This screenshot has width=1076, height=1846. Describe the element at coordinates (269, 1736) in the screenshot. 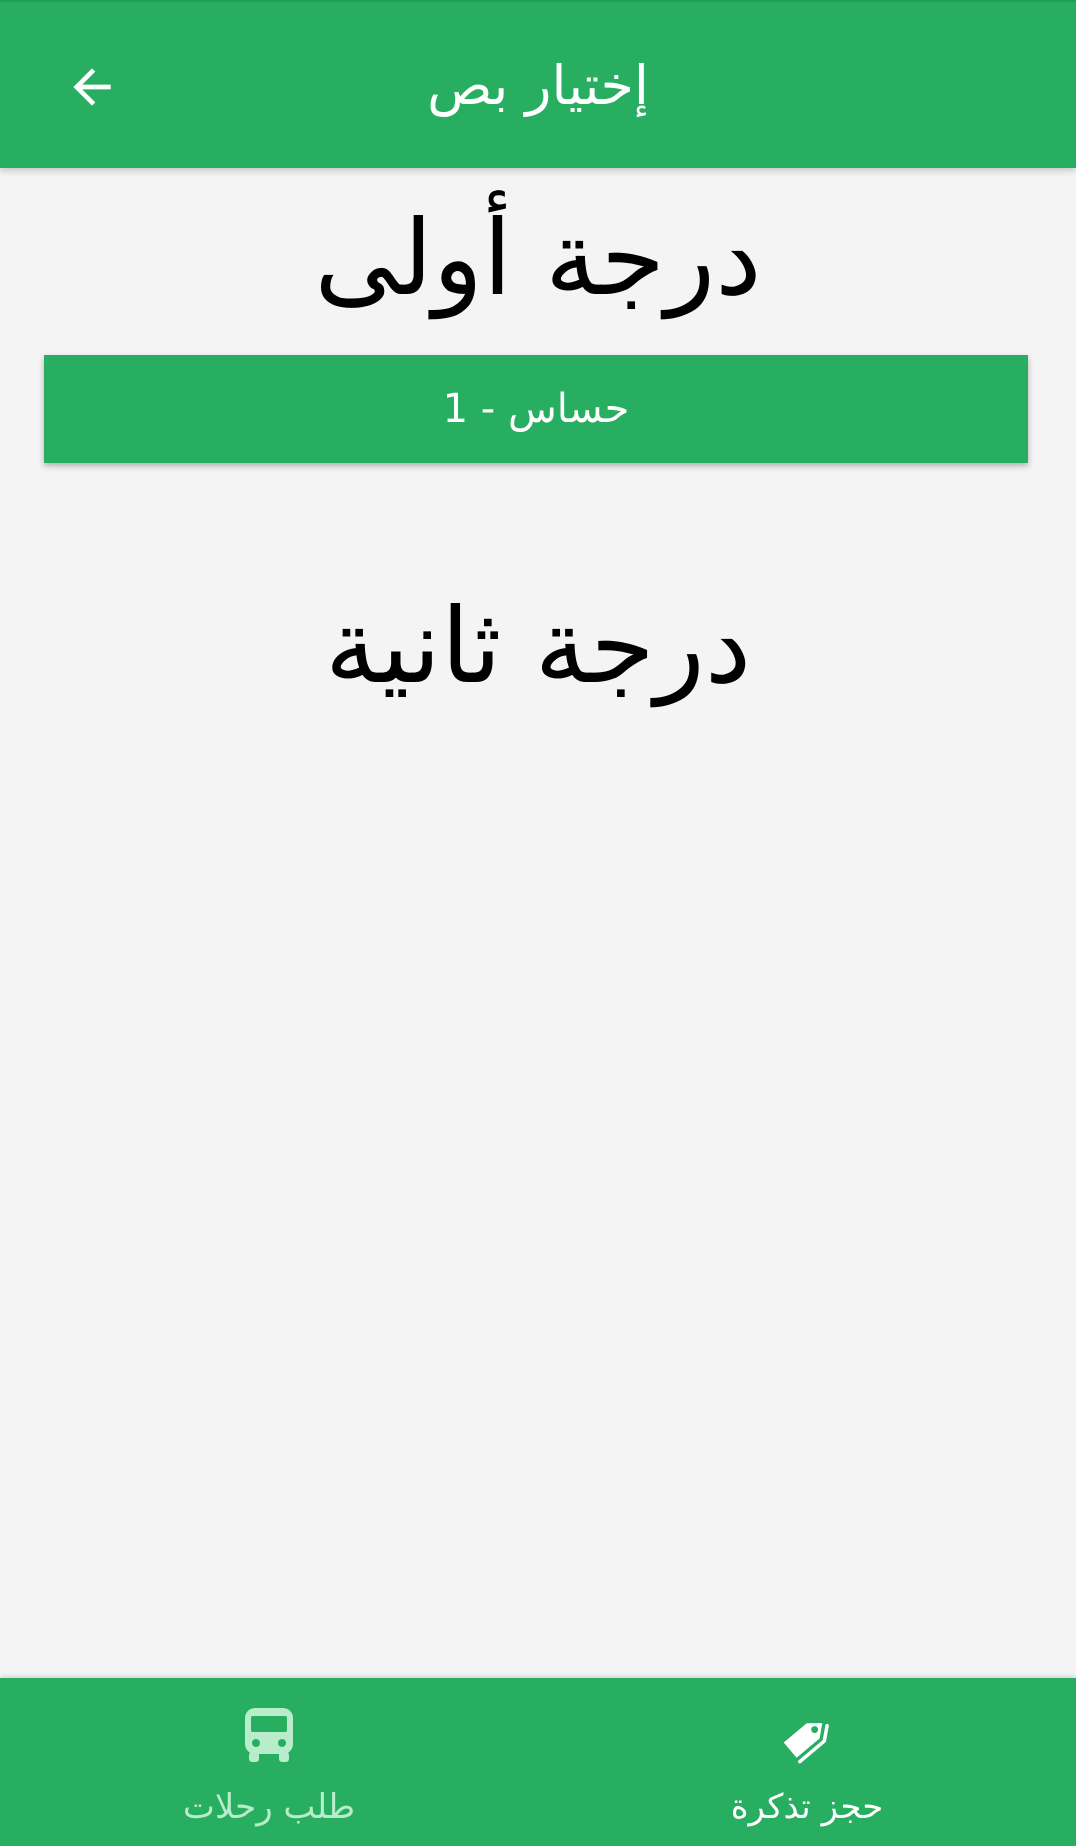

I see `bus-icon` at that location.